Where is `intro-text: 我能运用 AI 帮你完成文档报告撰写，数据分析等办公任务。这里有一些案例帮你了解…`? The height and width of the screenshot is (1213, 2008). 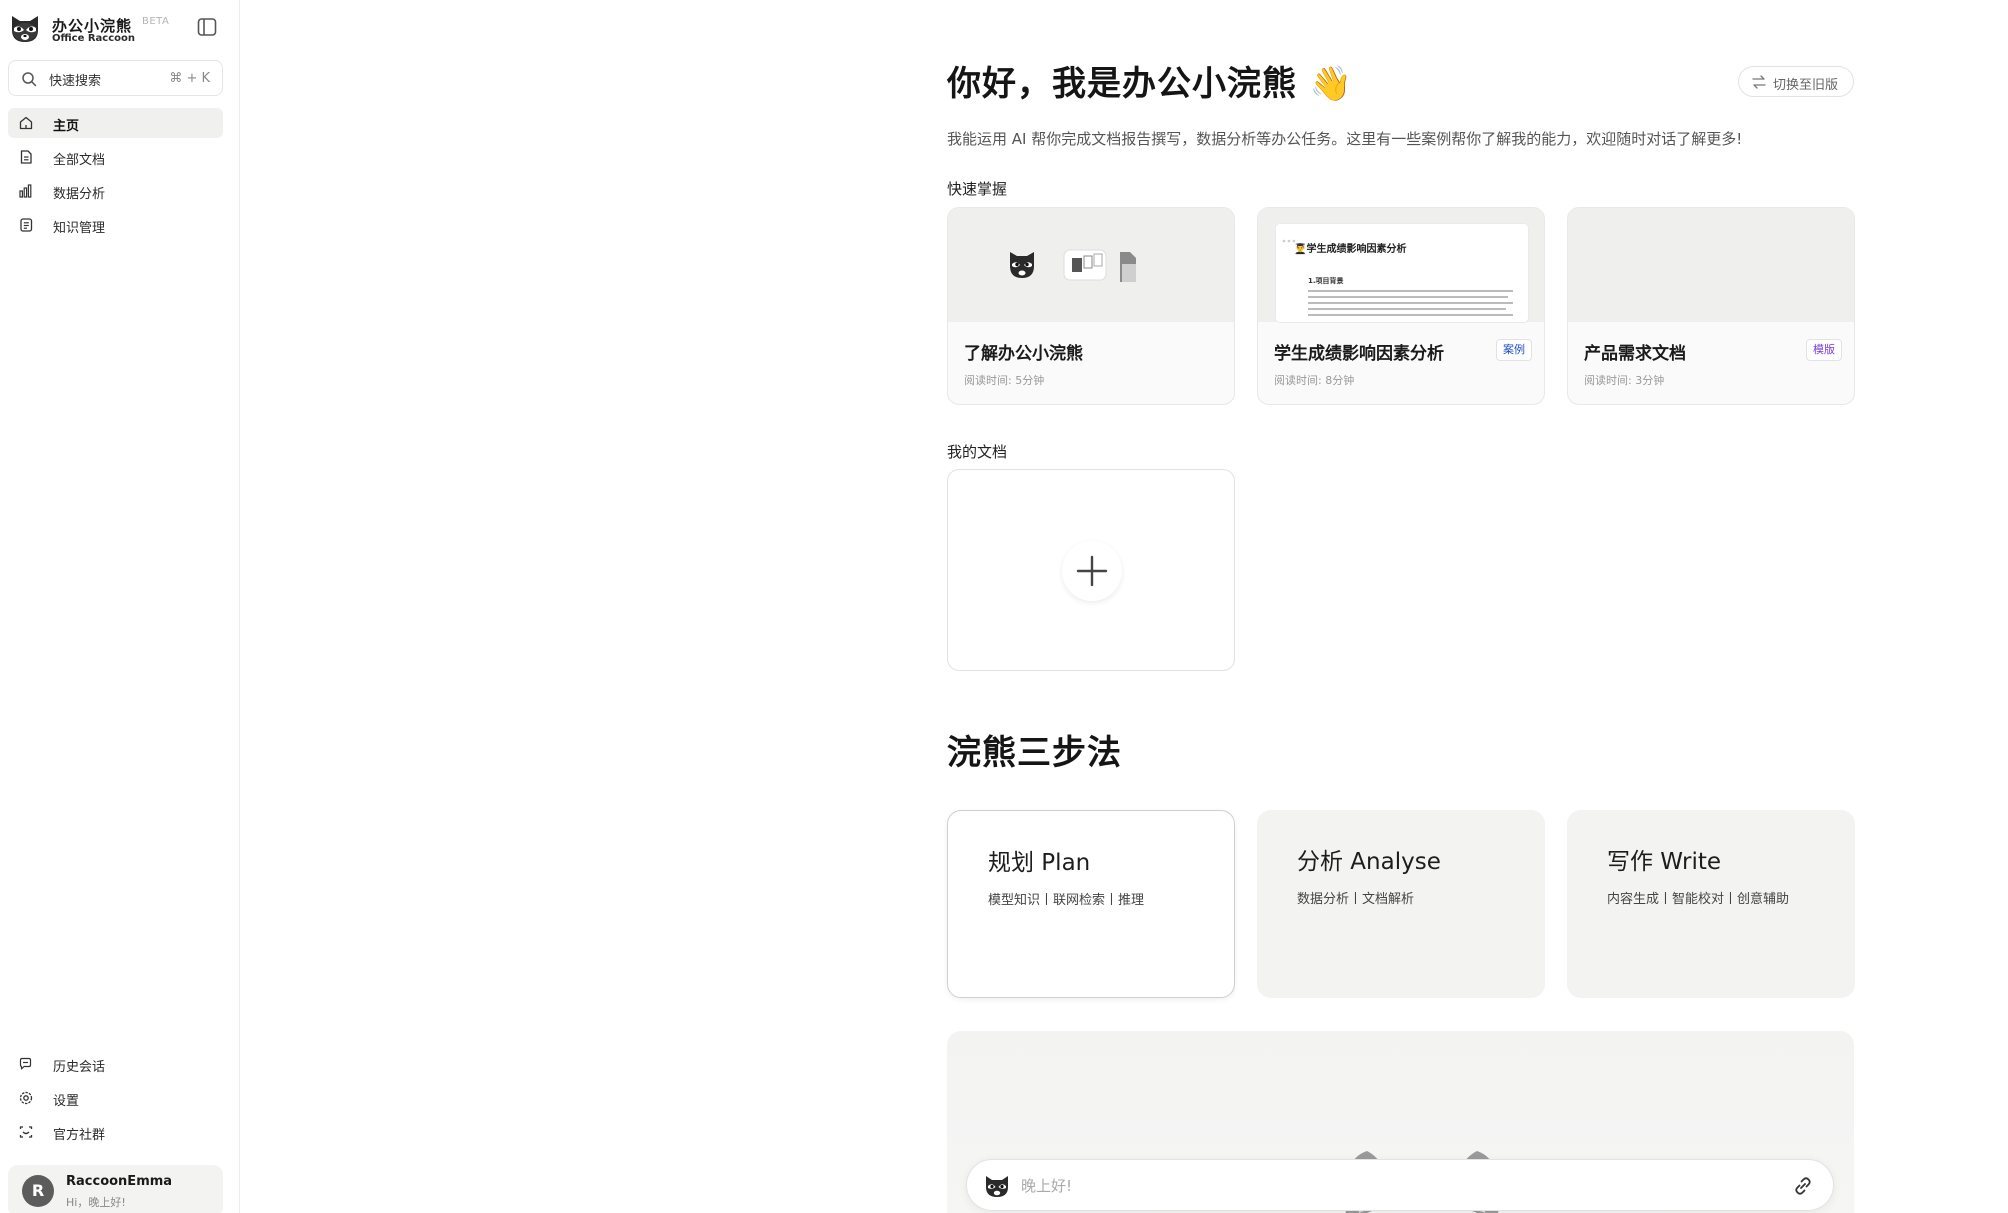 intro-text: 我能运用 AI 帮你完成文档报告撰写，数据分析等办公任务。这里有一些案例帮你了解… is located at coordinates (1345, 139).